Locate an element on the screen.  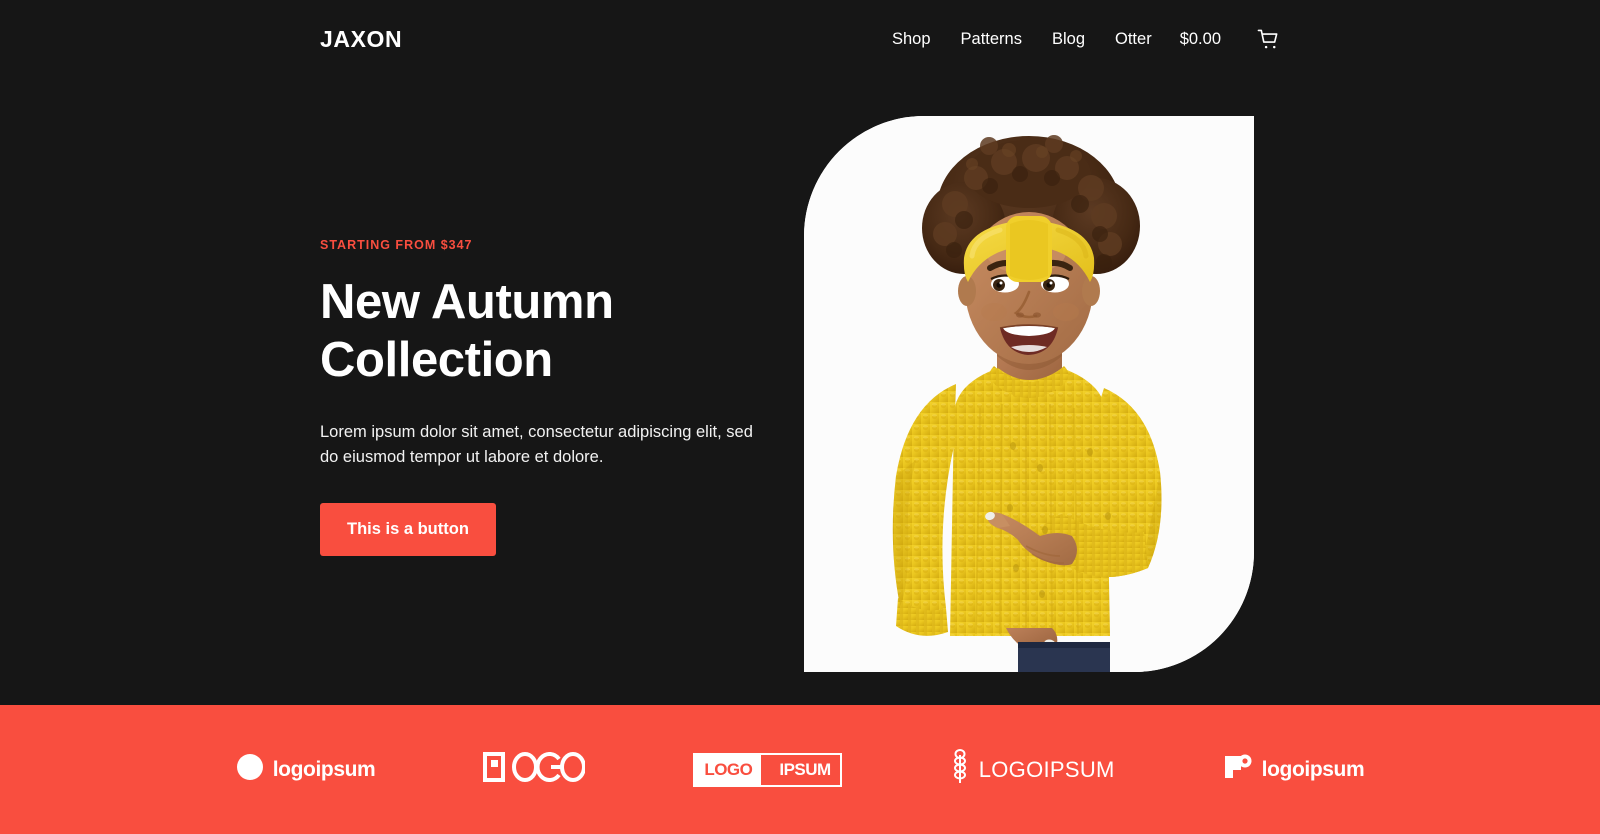
square-circle-icon is located at coordinates (1238, 769).